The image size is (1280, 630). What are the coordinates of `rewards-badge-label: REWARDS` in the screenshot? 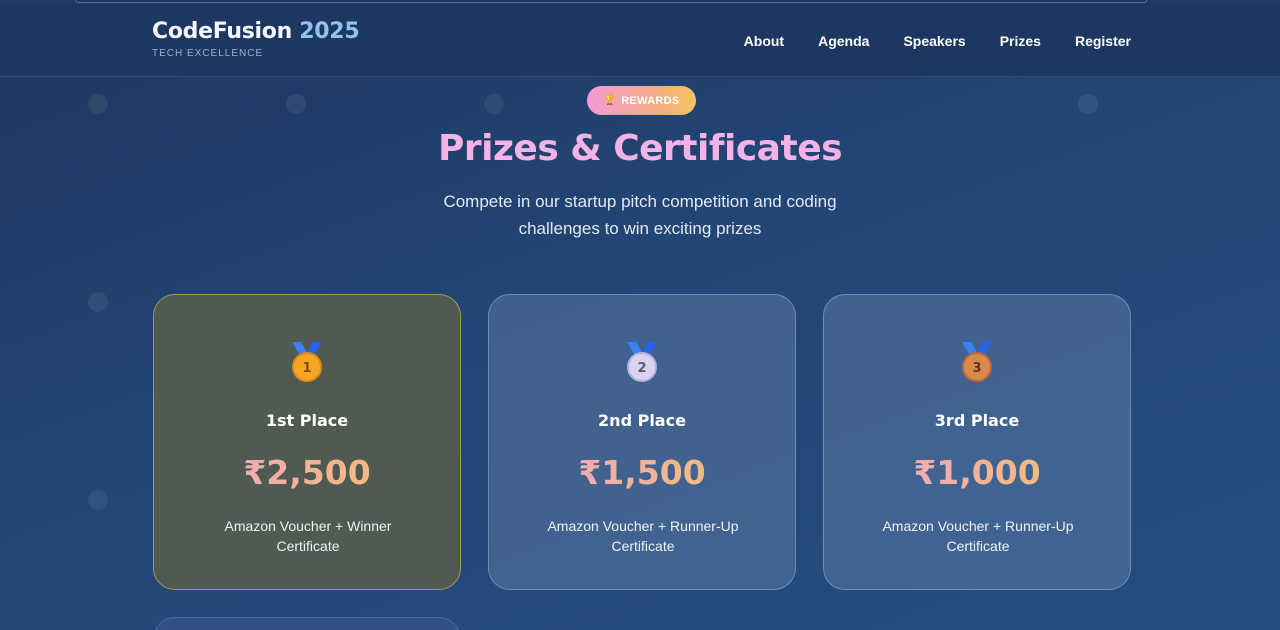 It's located at (650, 100).